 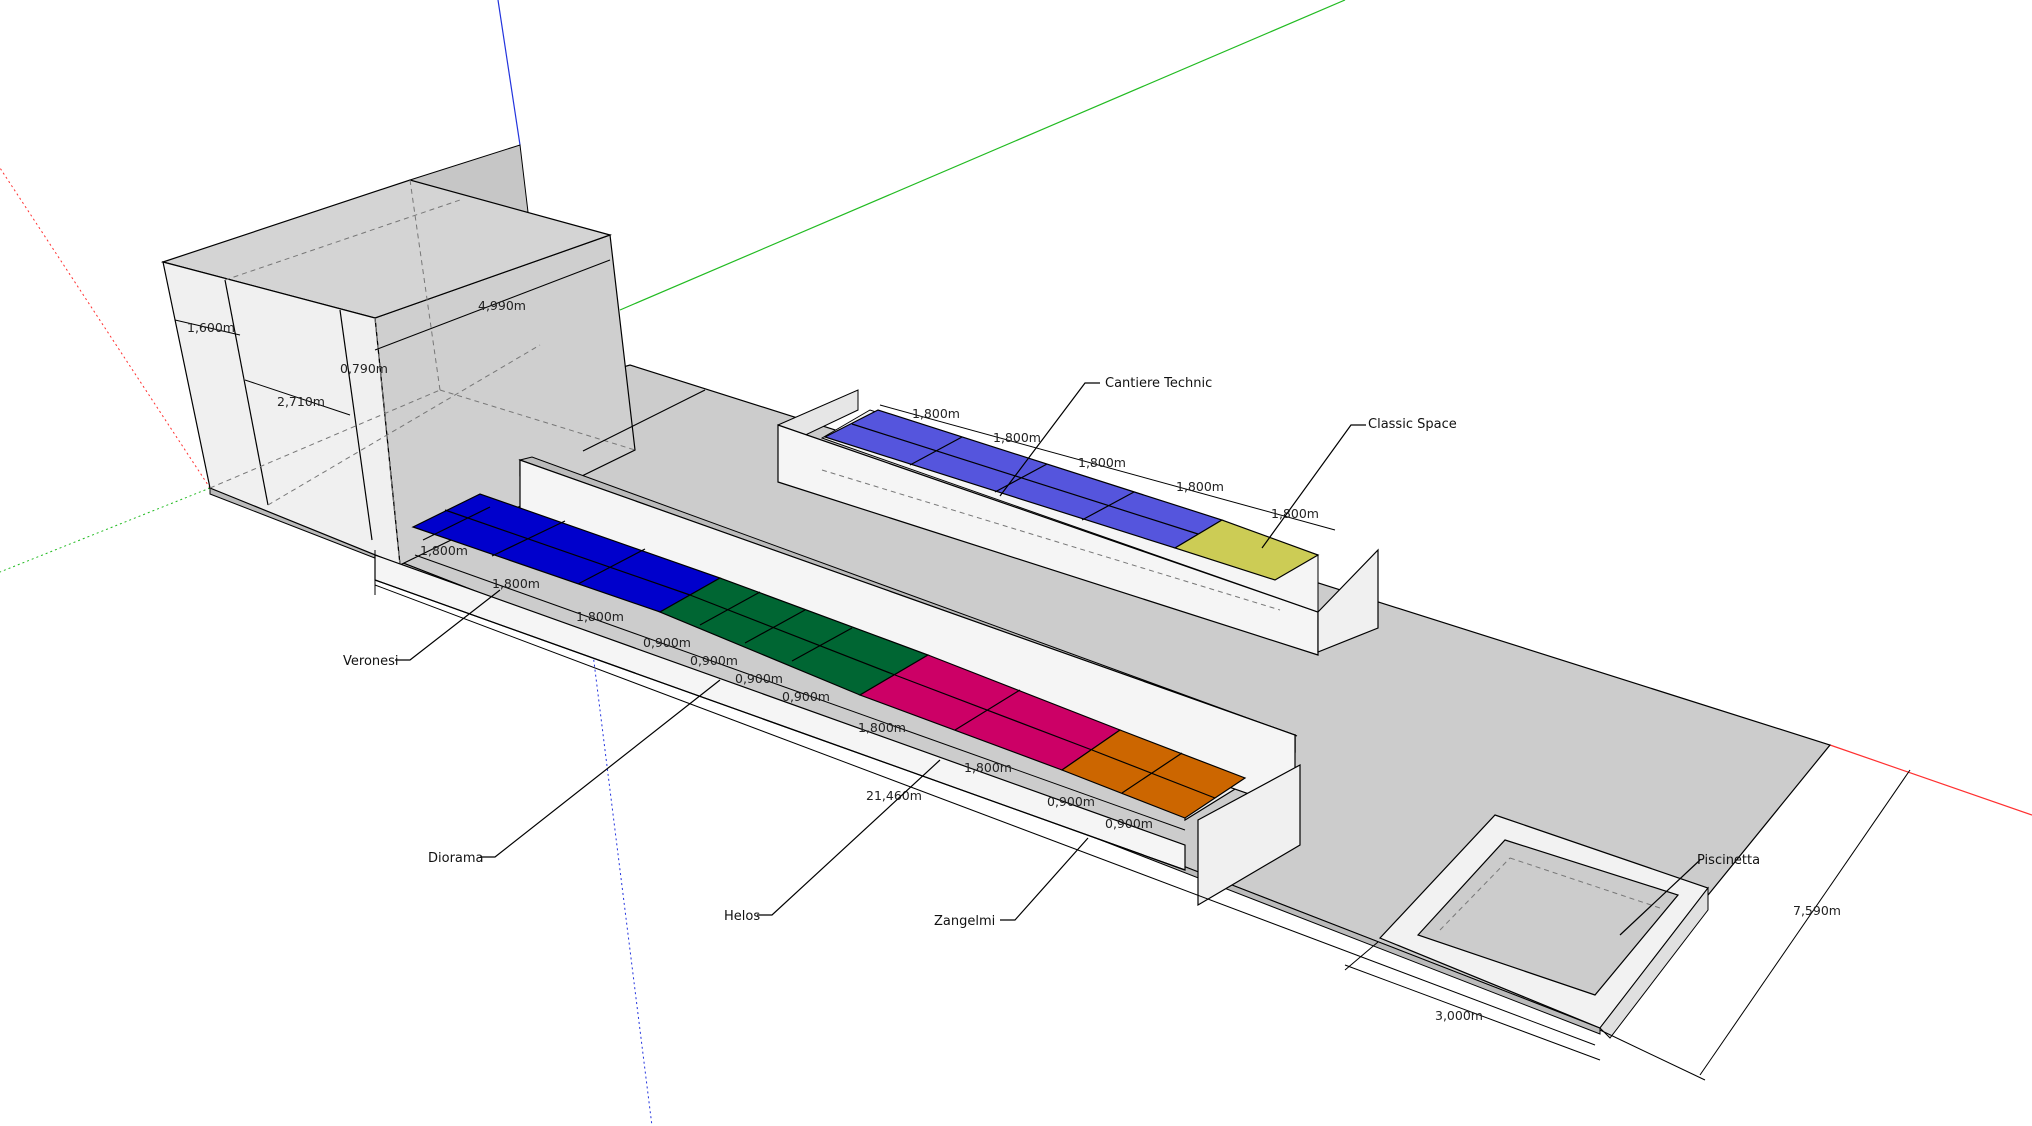 I want to click on diorama-seg-4: 0,900m, so click(x=806, y=696).